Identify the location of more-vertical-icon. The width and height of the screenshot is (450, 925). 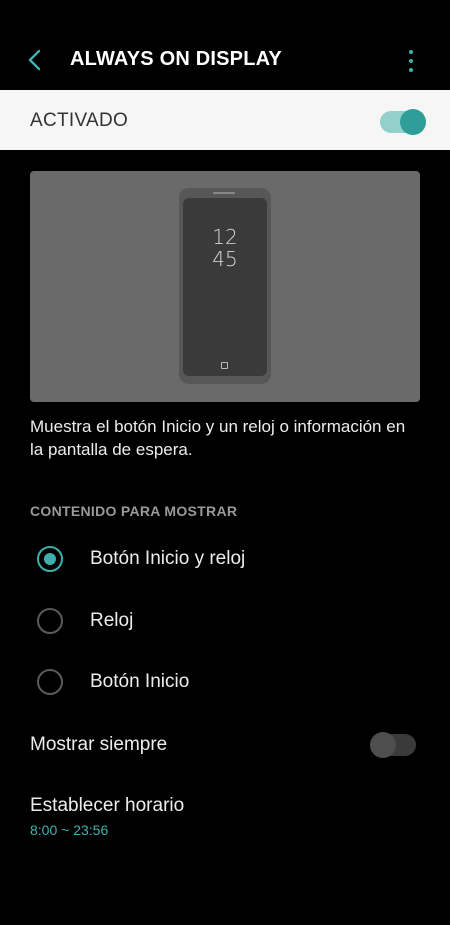
(411, 52).